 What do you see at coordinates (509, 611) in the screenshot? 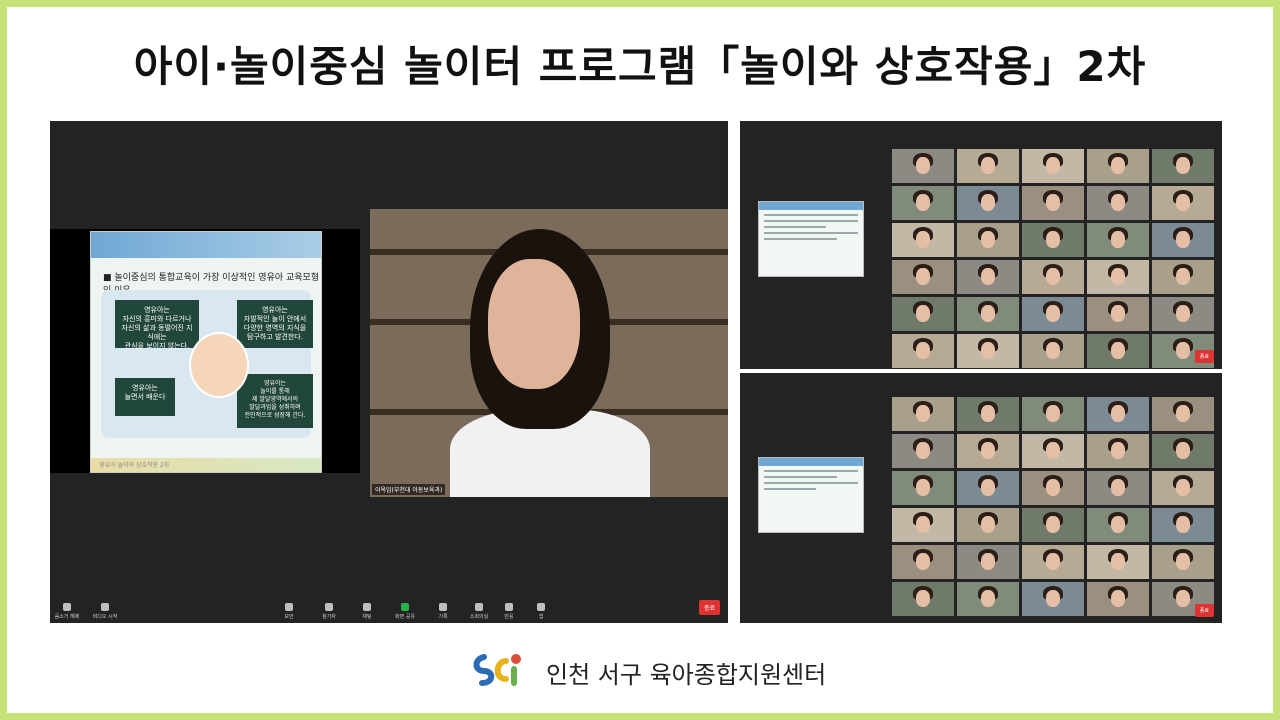
I see `reactions-button: 반응` at bounding box center [509, 611].